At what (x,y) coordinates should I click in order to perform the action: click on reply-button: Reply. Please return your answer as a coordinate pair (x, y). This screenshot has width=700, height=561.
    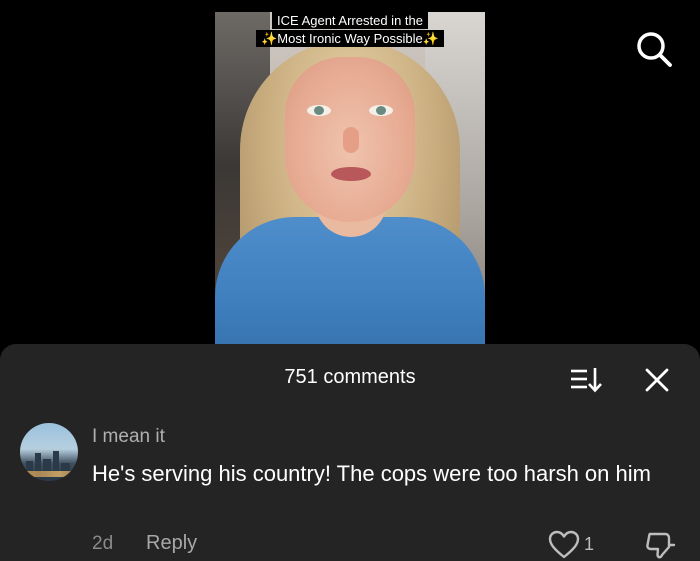
    Looking at the image, I should click on (171, 543).